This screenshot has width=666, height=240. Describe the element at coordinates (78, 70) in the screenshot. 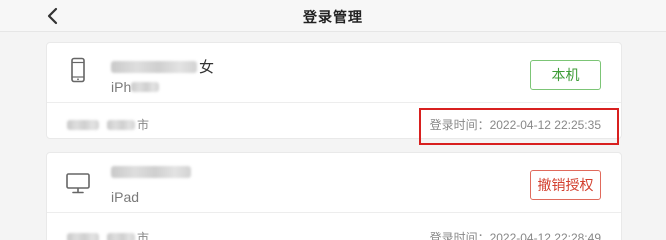

I see `phone-icon` at that location.